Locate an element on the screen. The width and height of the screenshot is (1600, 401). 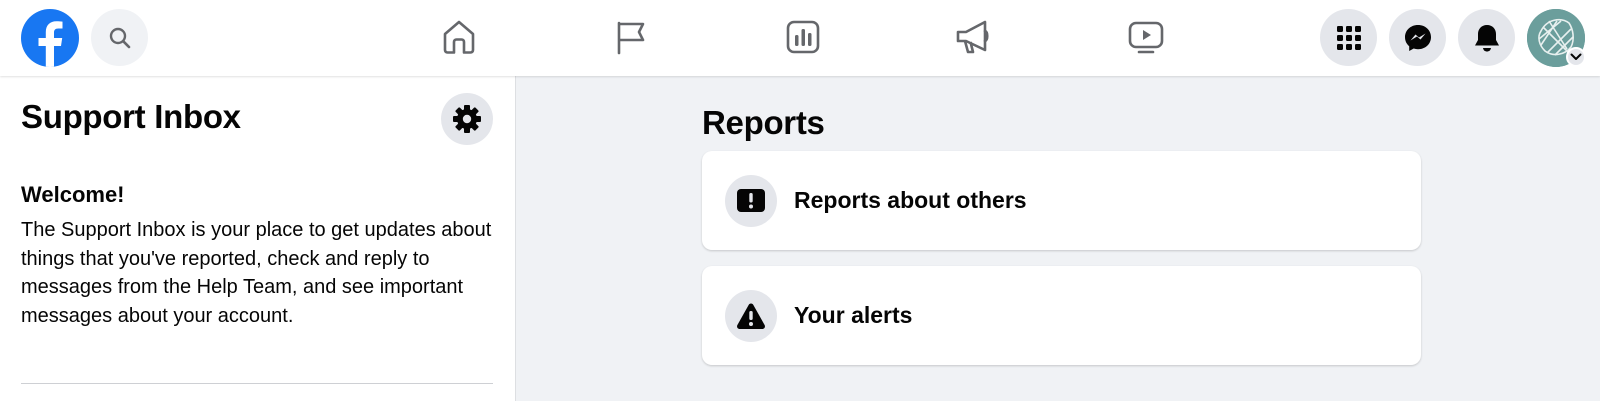
facebook-f-icon is located at coordinates (50, 44).